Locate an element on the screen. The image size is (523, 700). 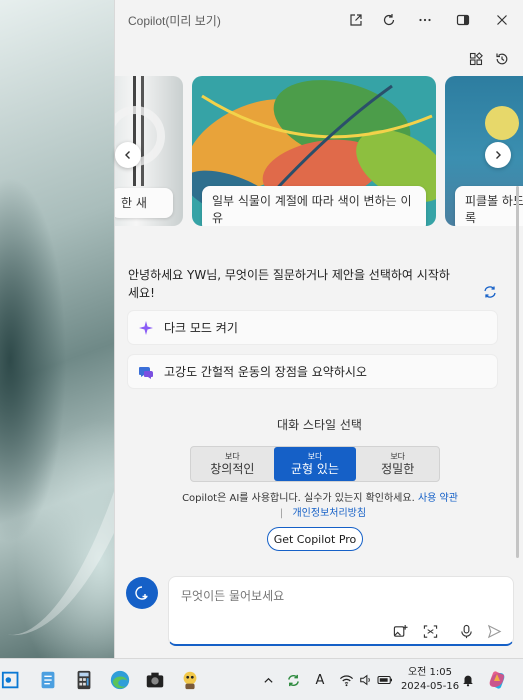
close-button is located at coordinates (502, 20).